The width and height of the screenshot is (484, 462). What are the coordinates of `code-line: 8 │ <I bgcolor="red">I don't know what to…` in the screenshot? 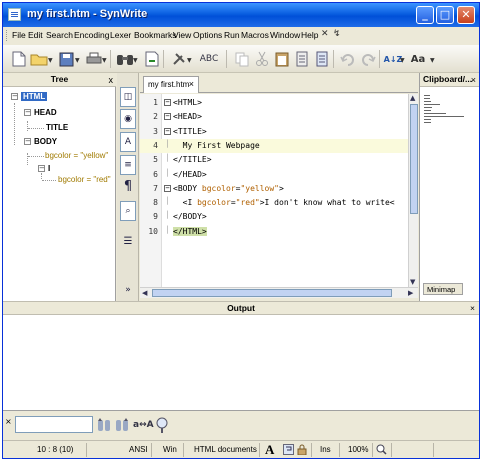 It's located at (274, 203).